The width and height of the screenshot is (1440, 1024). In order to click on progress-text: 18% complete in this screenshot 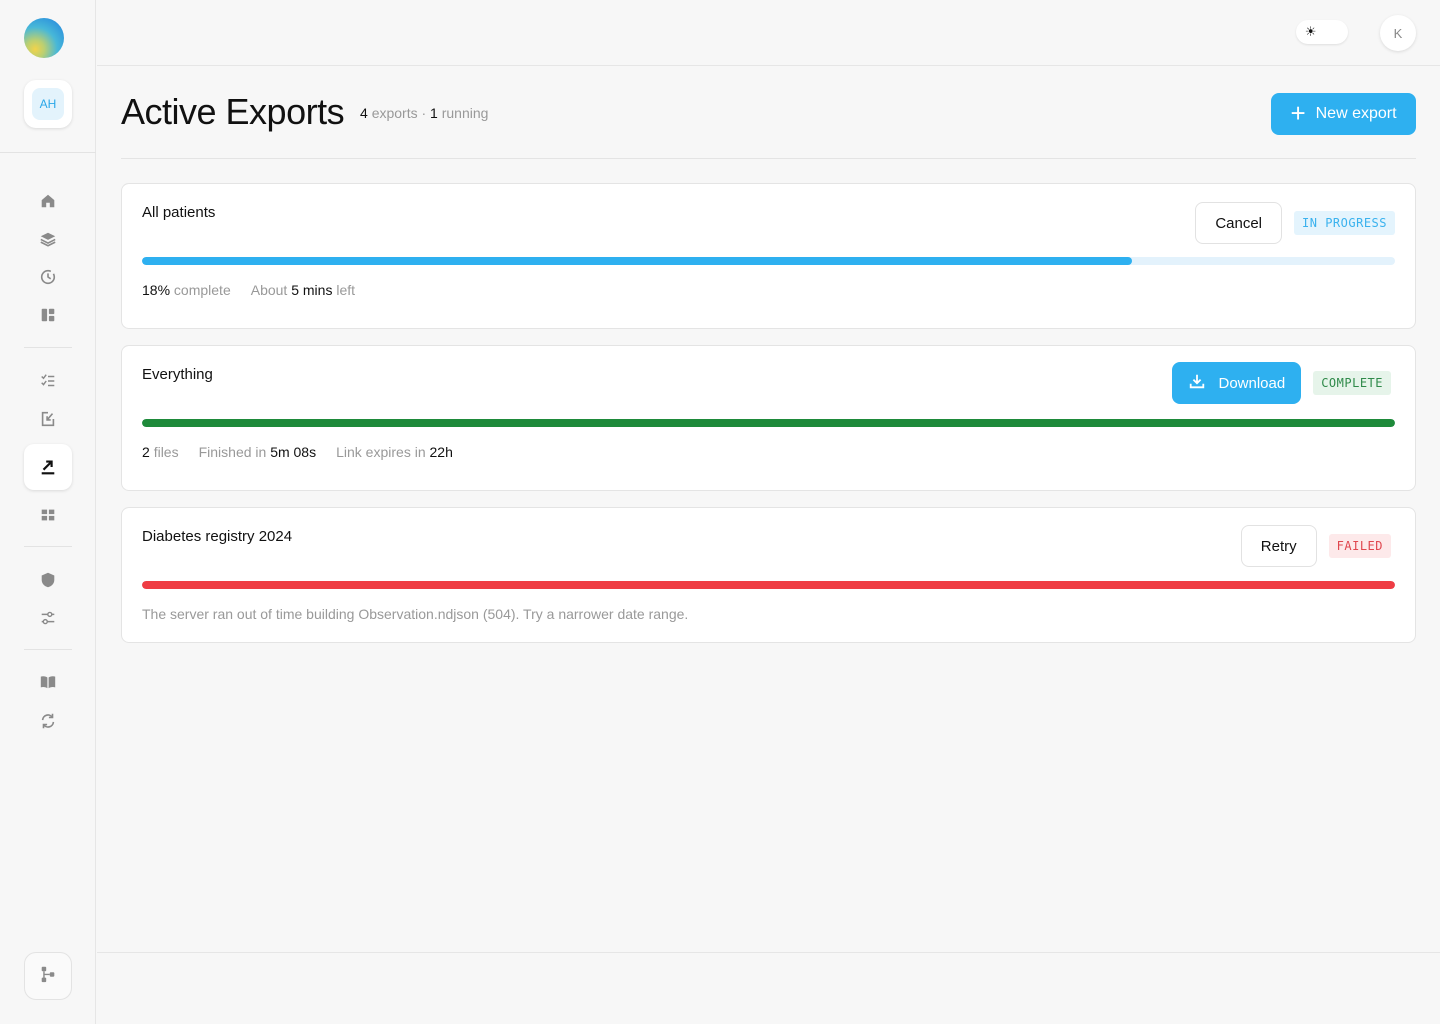, I will do `click(186, 290)`.